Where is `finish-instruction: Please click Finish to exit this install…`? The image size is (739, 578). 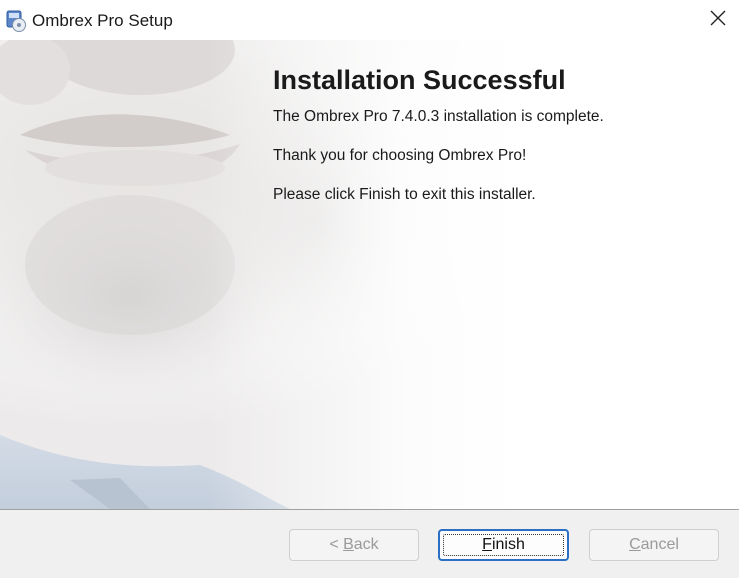
finish-instruction: Please click Finish to exit this install… is located at coordinates (404, 194).